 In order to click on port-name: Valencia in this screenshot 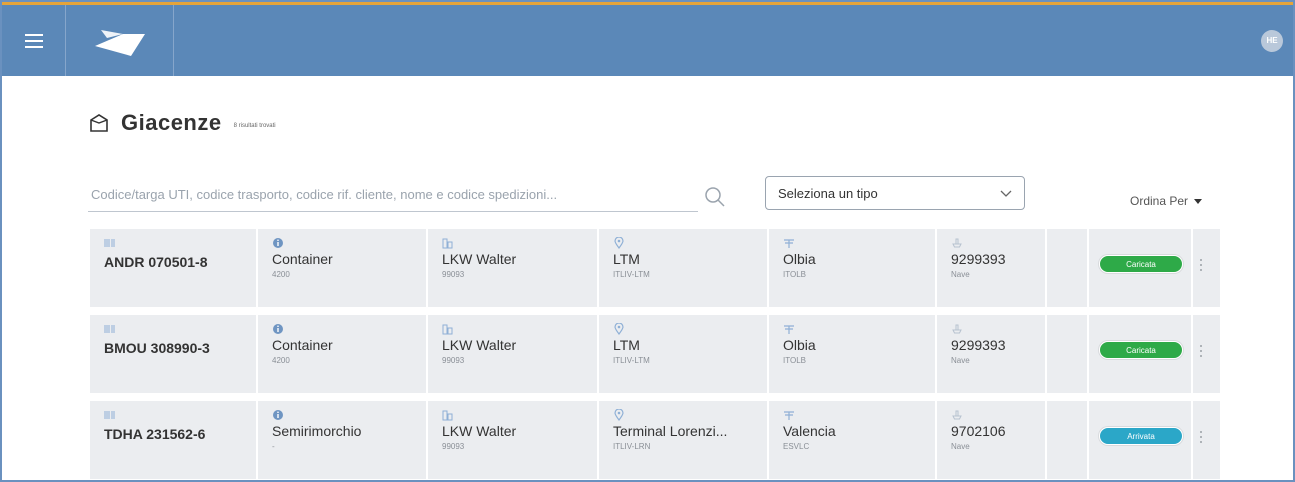, I will do `click(809, 431)`.